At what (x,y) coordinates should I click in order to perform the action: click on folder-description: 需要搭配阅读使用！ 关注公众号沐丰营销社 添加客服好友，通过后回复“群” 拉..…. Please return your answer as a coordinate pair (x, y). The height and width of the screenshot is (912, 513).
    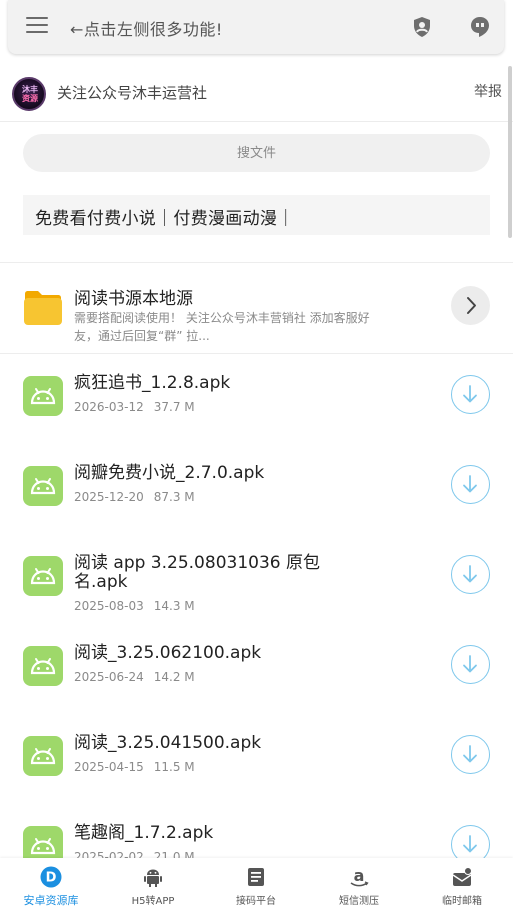
    Looking at the image, I should click on (222, 327).